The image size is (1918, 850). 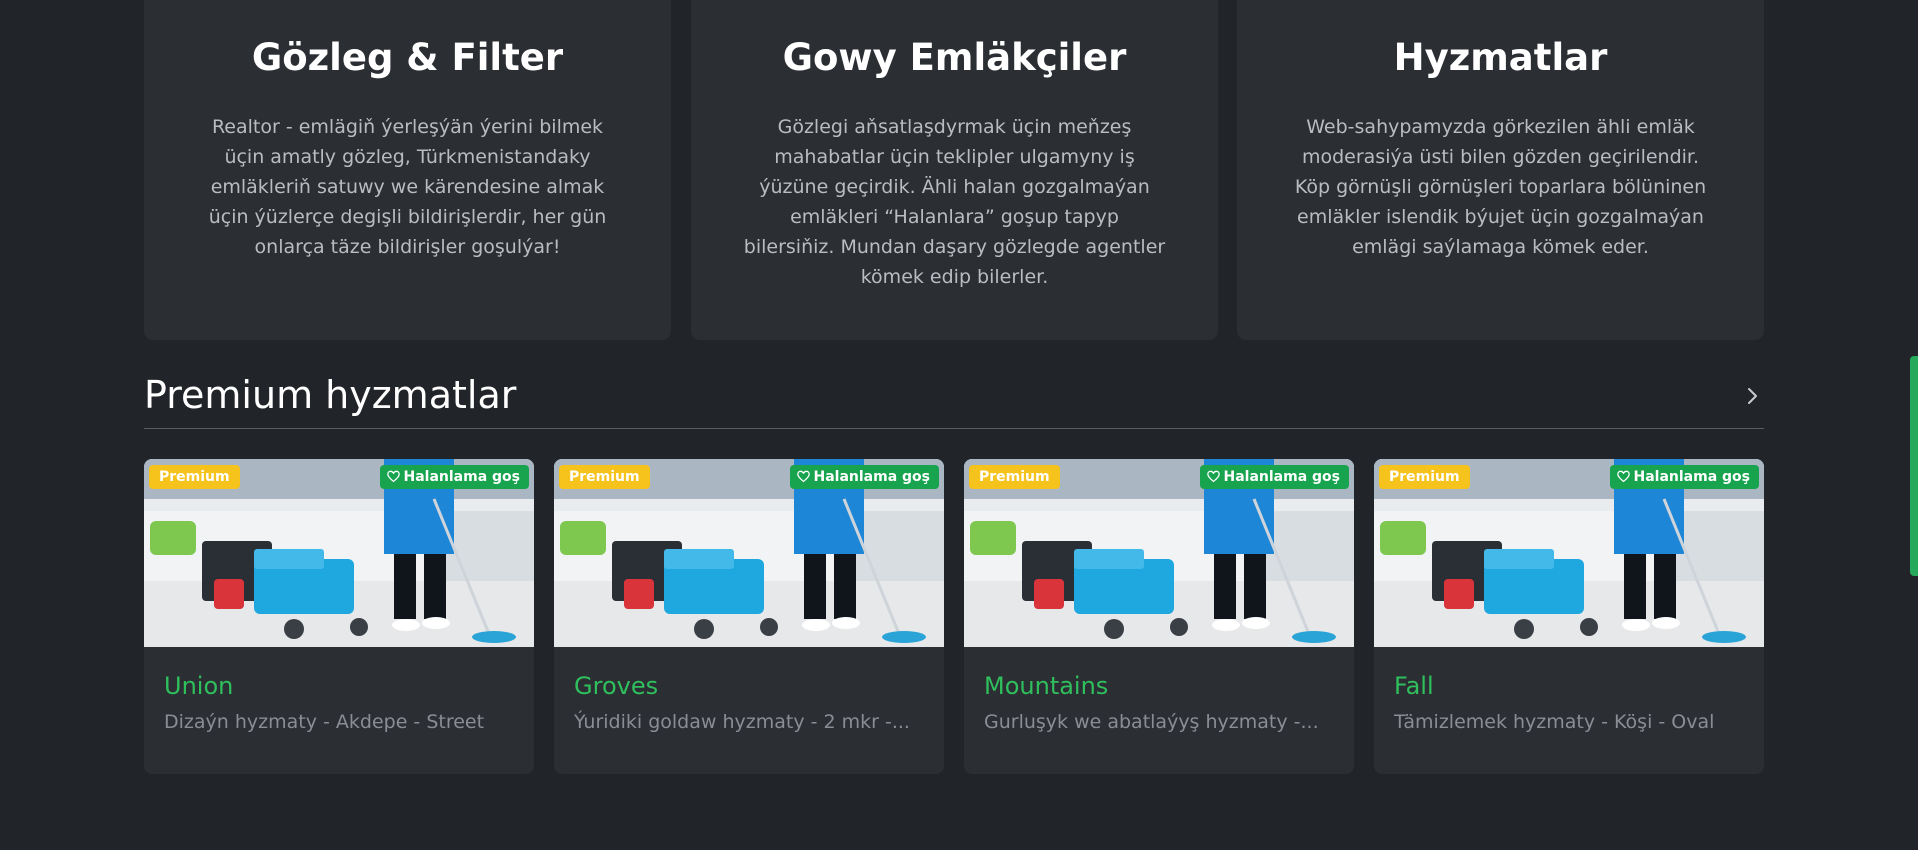 What do you see at coordinates (330, 395) in the screenshot?
I see `section-title: Premium hyzmatlar` at bounding box center [330, 395].